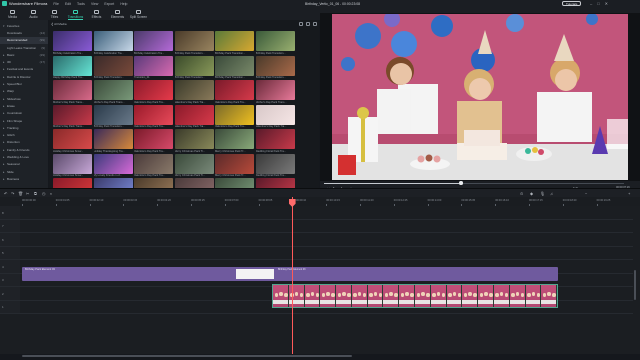  Describe the element at coordinates (10, 306) in the screenshot. I see `track-header: 1` at that location.